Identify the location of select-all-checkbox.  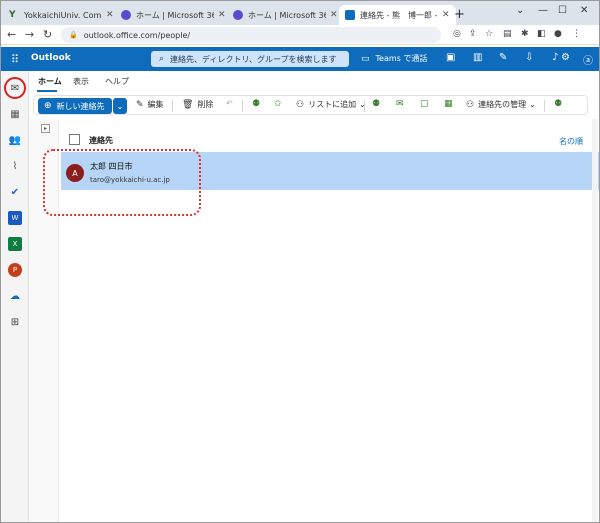
(74, 139).